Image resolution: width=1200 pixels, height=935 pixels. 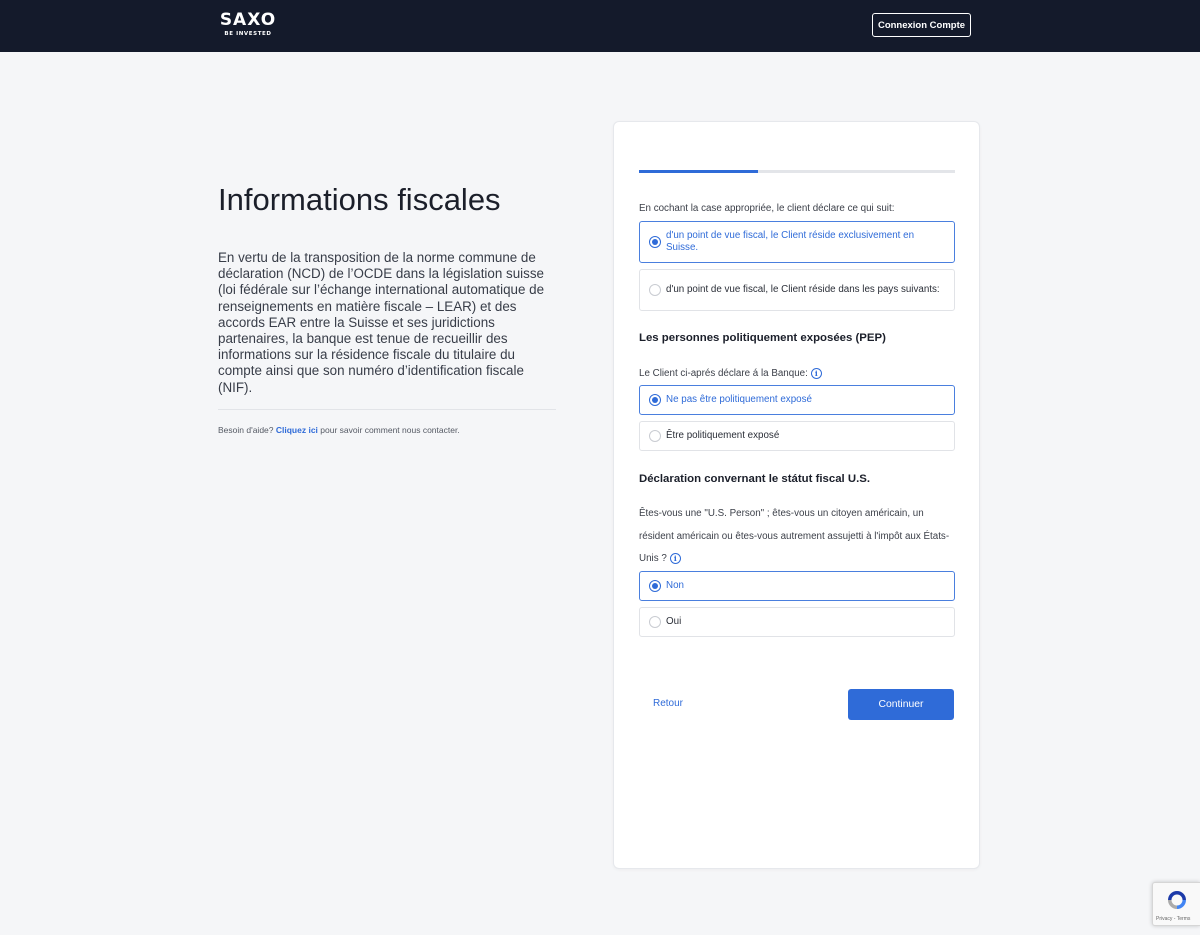 I want to click on us-option-non: Non, so click(x=797, y=586).